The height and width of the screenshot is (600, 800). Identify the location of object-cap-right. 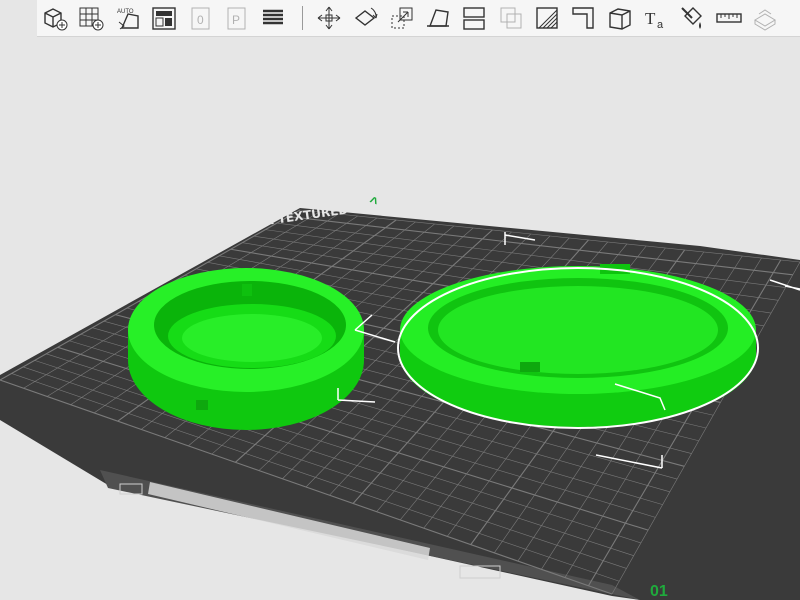
(578, 346).